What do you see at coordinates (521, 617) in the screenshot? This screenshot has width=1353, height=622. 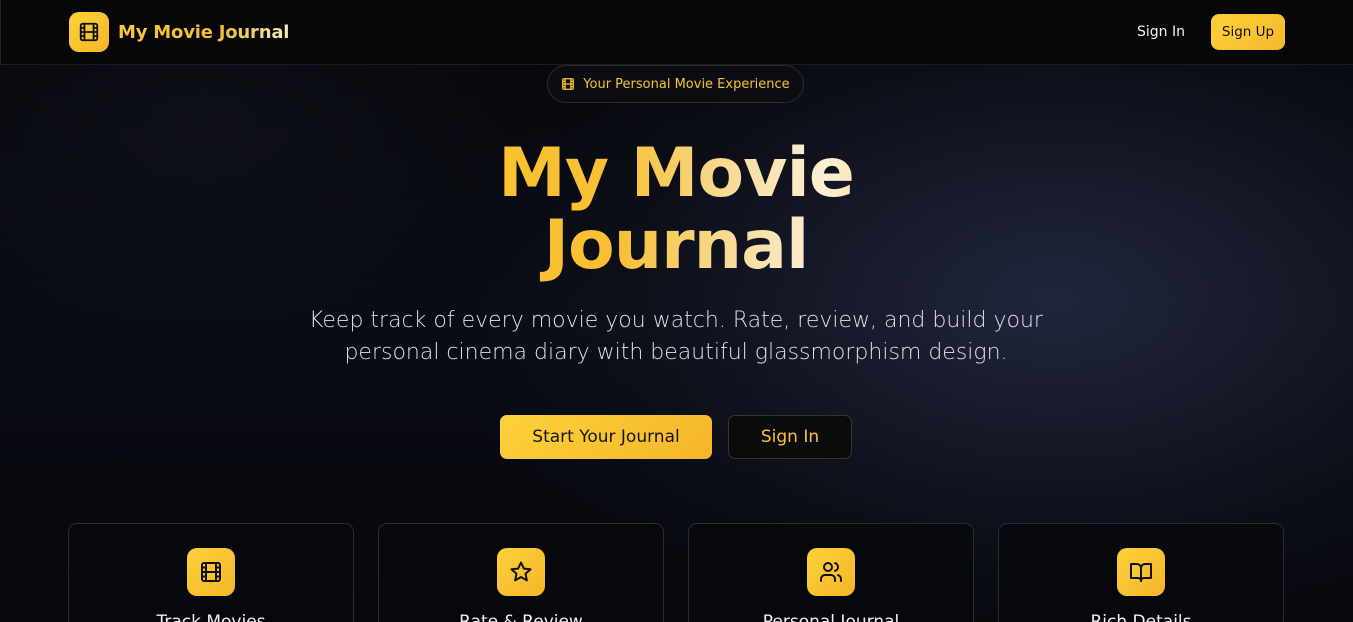 I see `feature-card-title: Rate & Review` at bounding box center [521, 617].